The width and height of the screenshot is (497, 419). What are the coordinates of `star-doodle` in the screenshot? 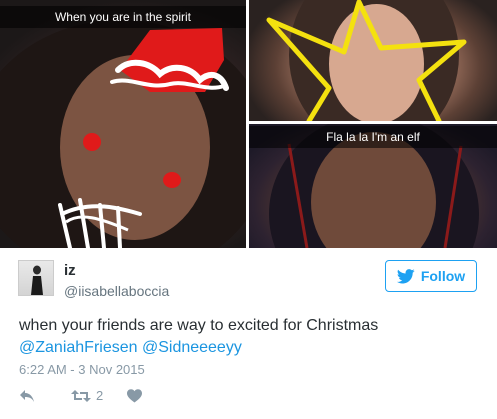 It's located at (366, 60).